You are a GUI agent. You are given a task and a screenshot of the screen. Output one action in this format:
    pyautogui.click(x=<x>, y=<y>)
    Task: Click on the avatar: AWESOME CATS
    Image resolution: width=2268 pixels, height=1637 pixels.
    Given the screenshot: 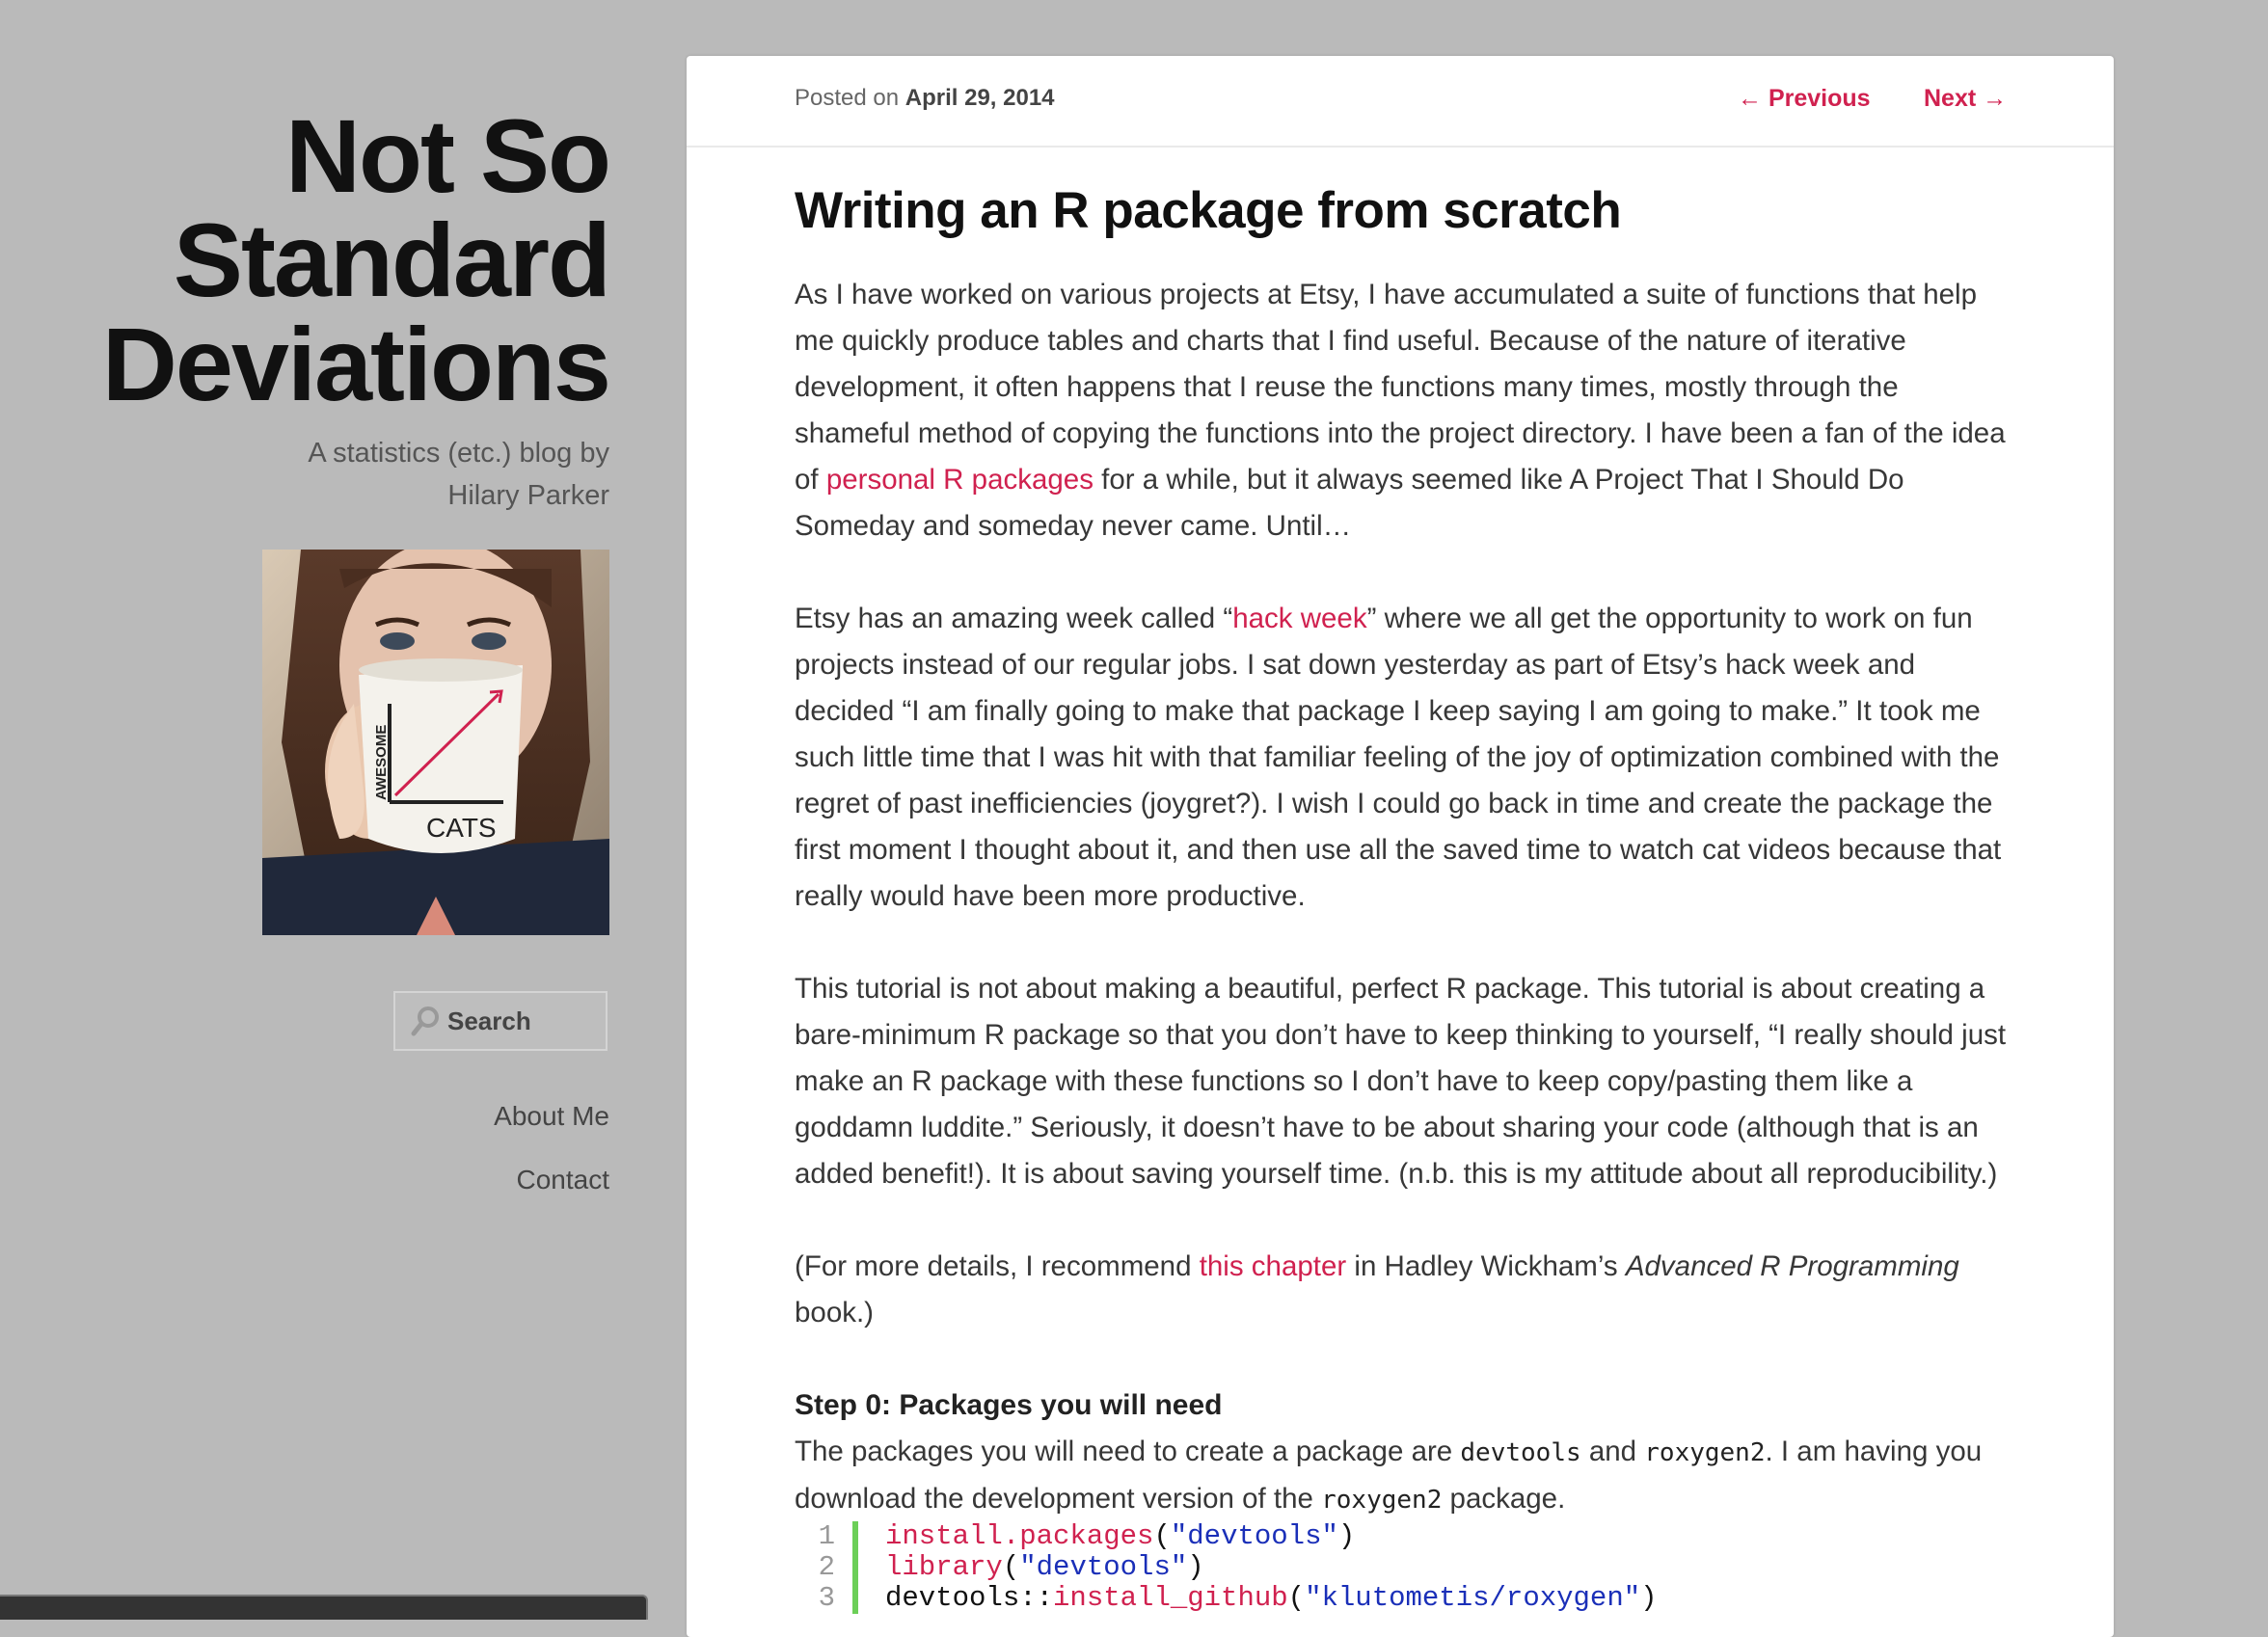 What is the action you would take?
    pyautogui.click(x=435, y=742)
    